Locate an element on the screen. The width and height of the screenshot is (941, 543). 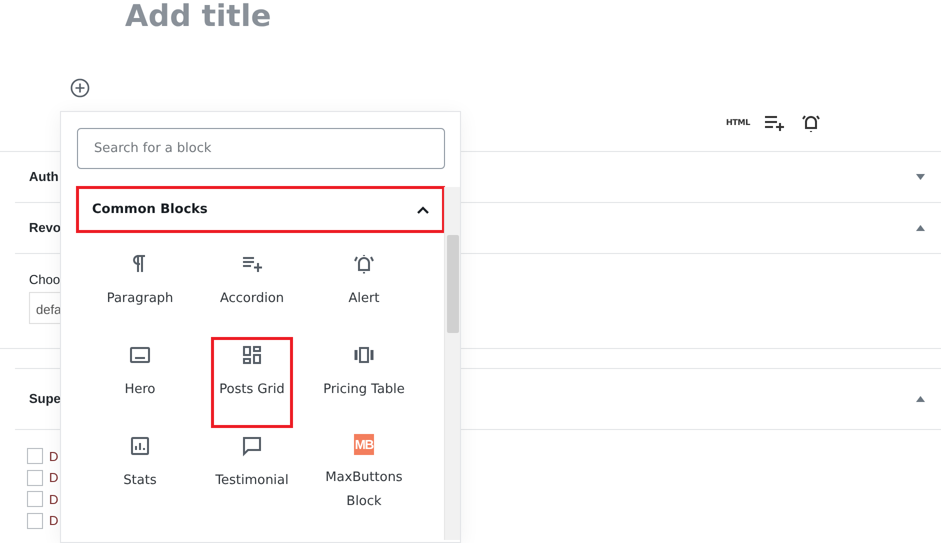
block-button: Alert is located at coordinates (364, 291).